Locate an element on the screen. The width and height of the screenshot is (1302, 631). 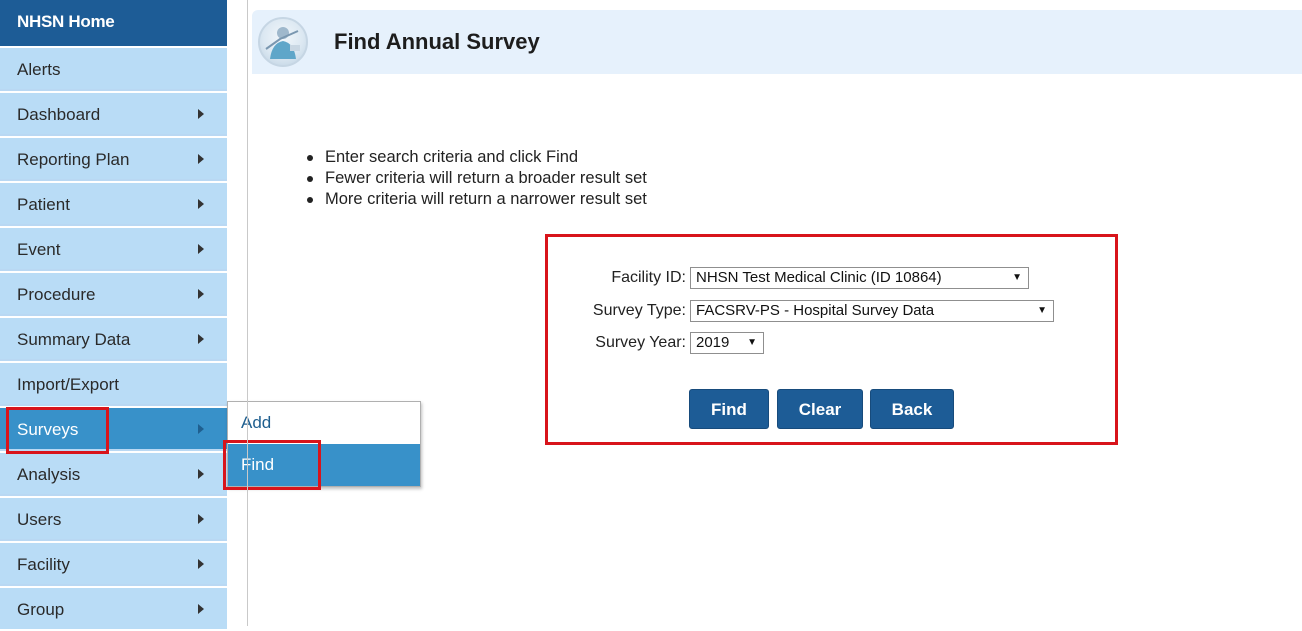
sidebar-item-import-export: Import/Export is located at coordinates (113, 382).